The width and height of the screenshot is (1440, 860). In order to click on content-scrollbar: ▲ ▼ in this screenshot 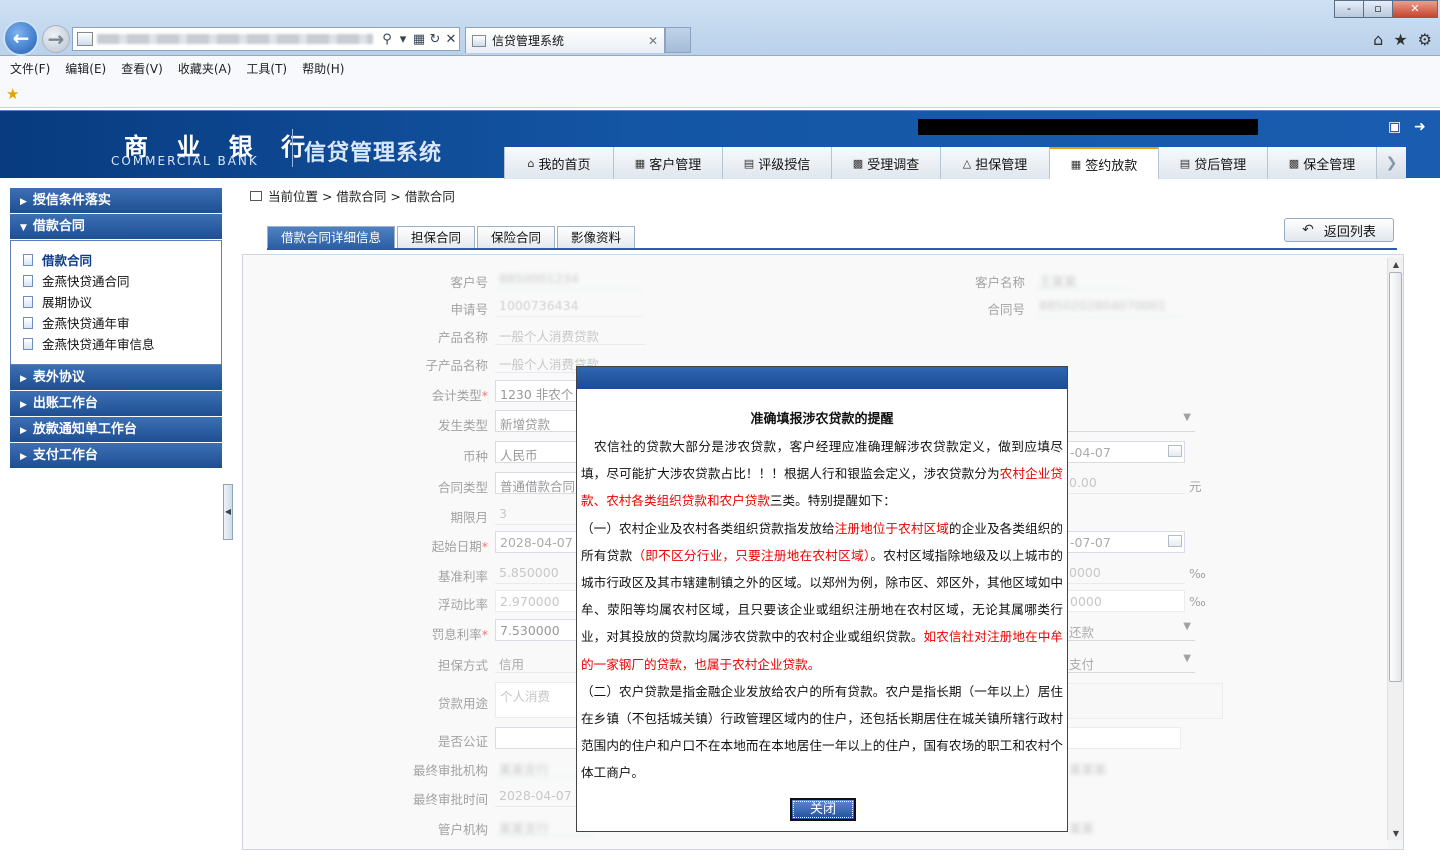, I will do `click(1395, 549)`.